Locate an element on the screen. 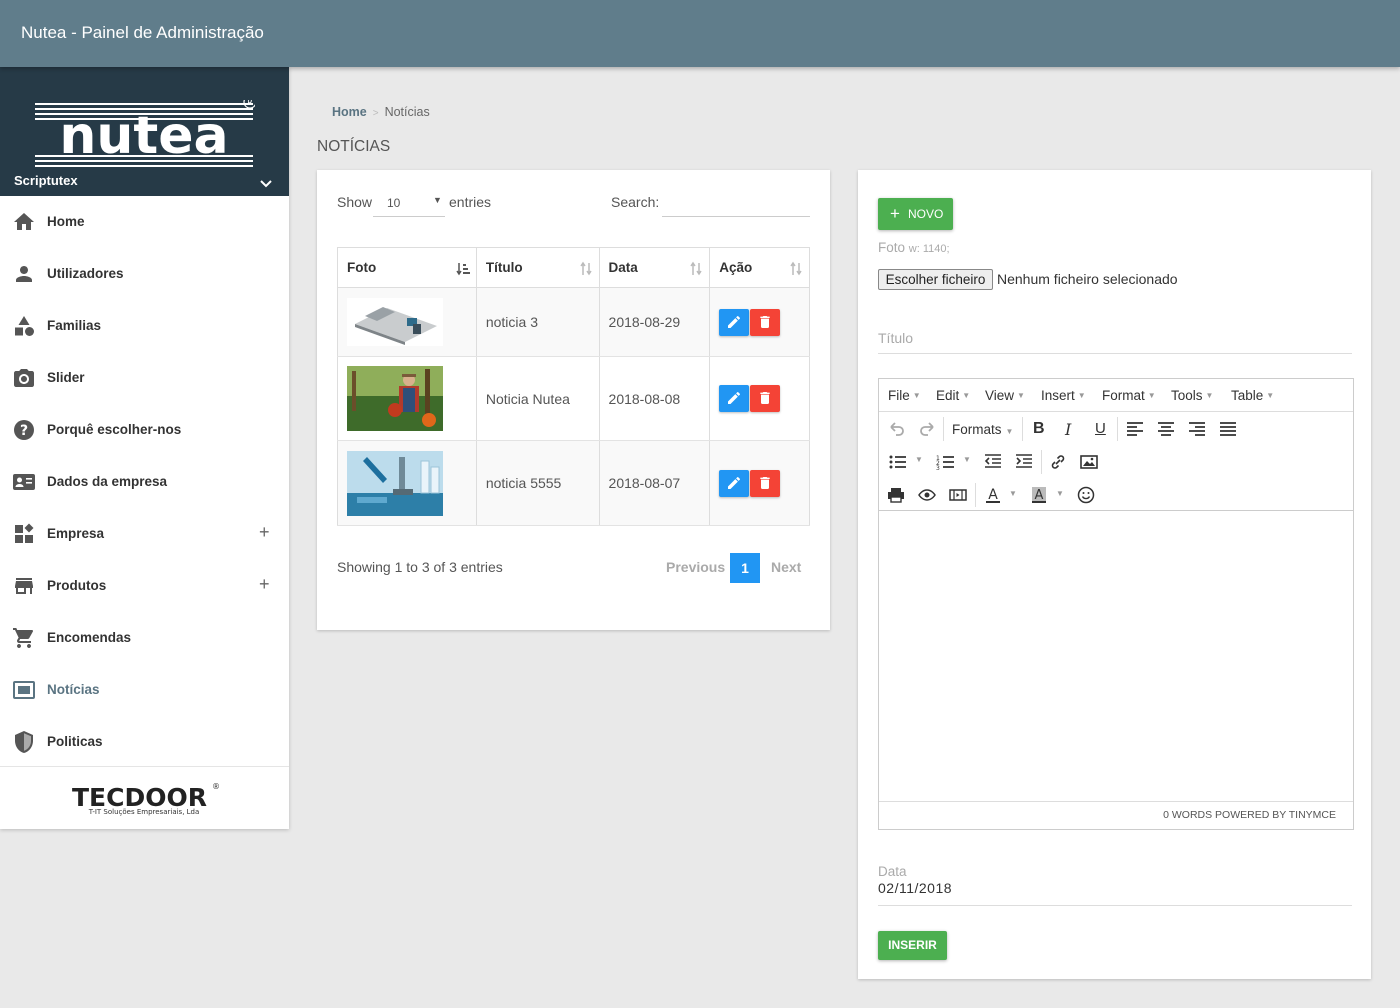 The height and width of the screenshot is (1008, 1400). chevron-down-icon is located at coordinates (266, 184).